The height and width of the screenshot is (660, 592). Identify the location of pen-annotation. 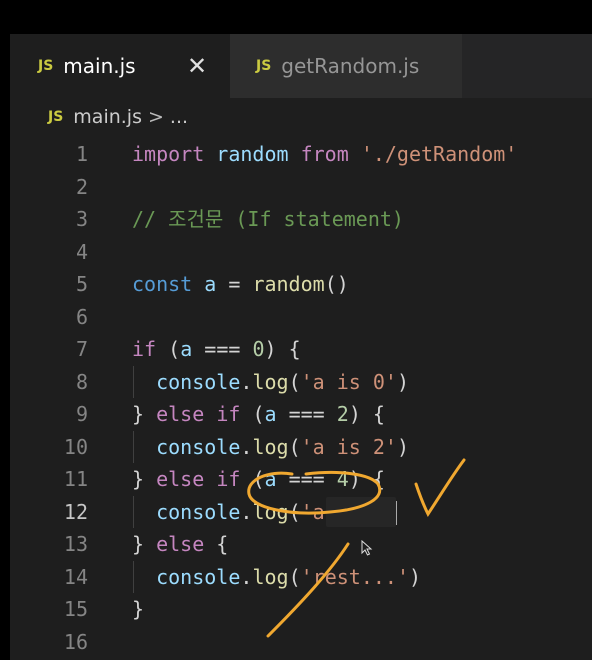
(356, 548).